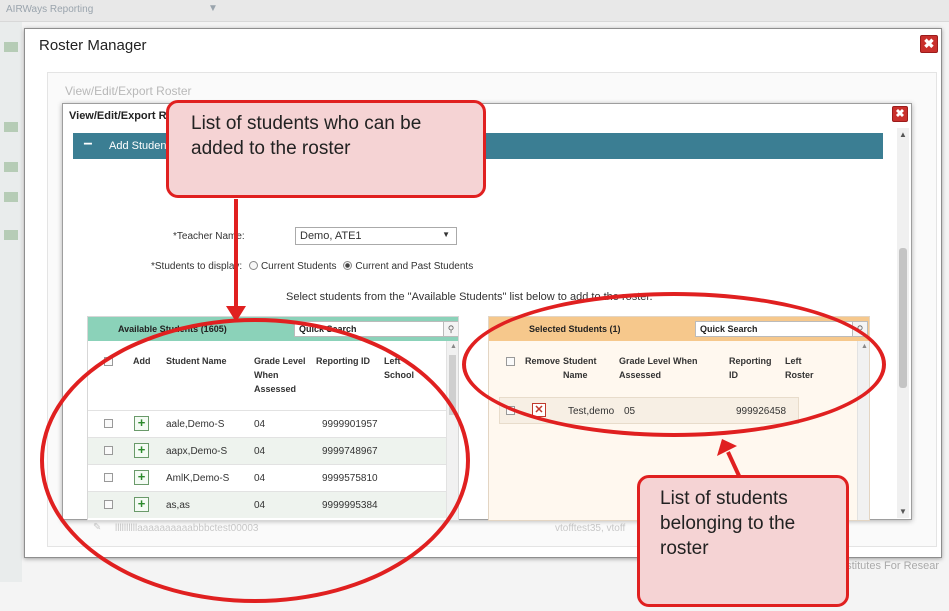 The image size is (949, 611). What do you see at coordinates (743, 541) in the screenshot?
I see `selected-students-callout: List of students belonging to the roster` at bounding box center [743, 541].